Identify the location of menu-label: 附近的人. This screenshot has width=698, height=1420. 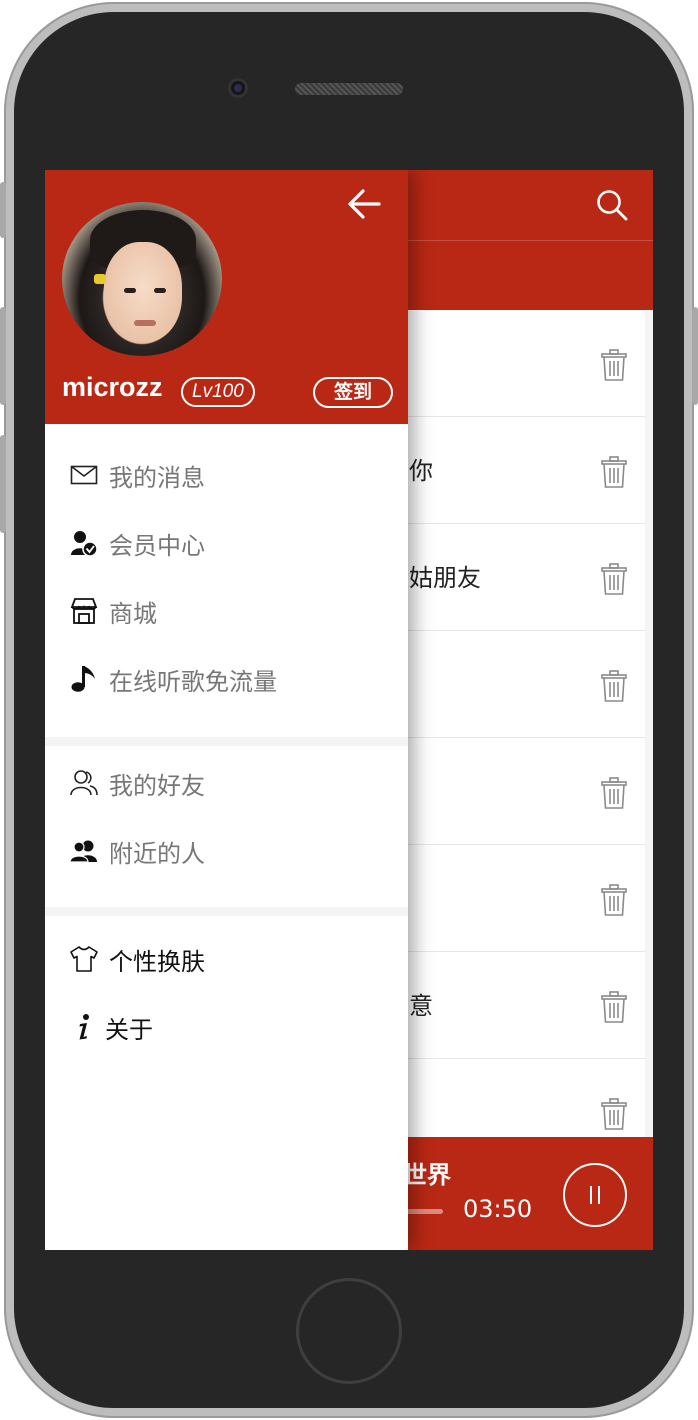
(157, 854).